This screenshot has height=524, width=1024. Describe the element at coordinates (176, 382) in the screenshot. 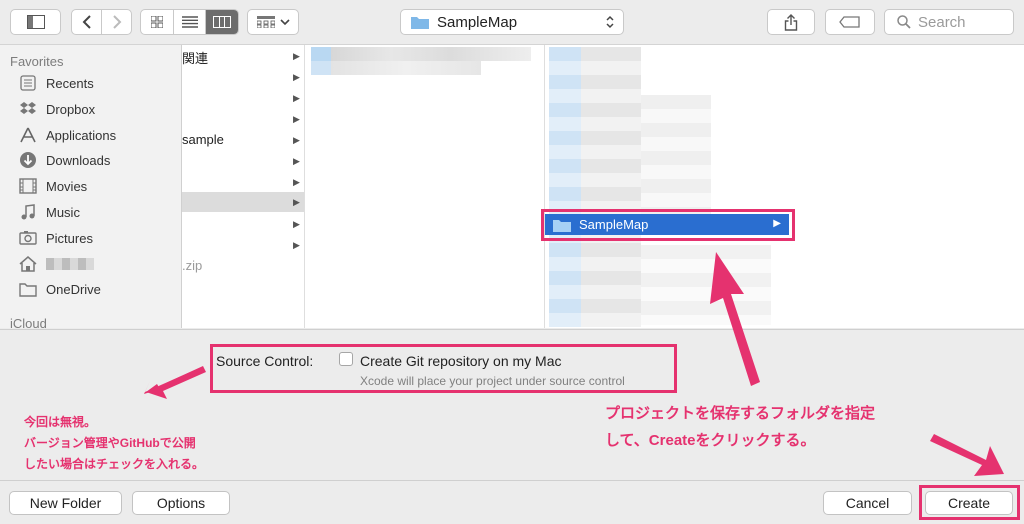

I see `arrow-left-annotation-shape` at that location.